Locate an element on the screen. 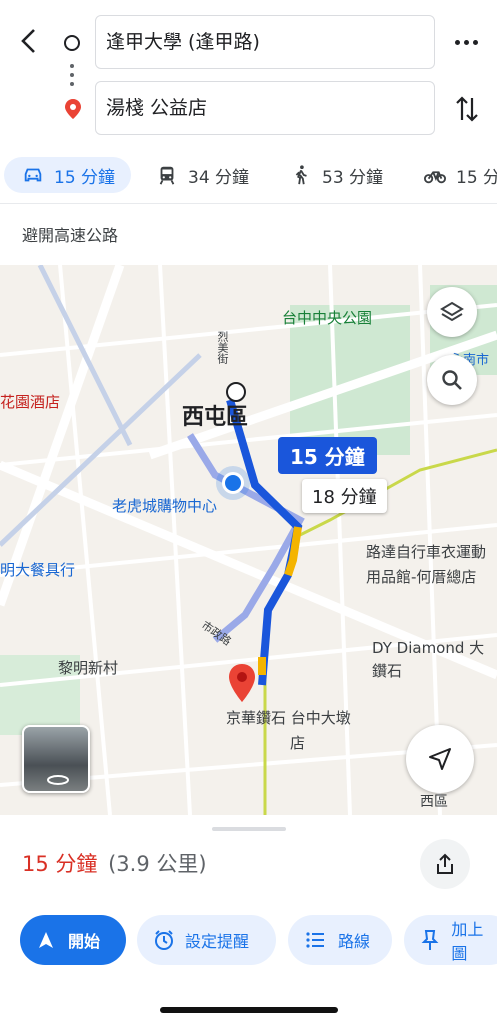  search-icon is located at coordinates (452, 380).